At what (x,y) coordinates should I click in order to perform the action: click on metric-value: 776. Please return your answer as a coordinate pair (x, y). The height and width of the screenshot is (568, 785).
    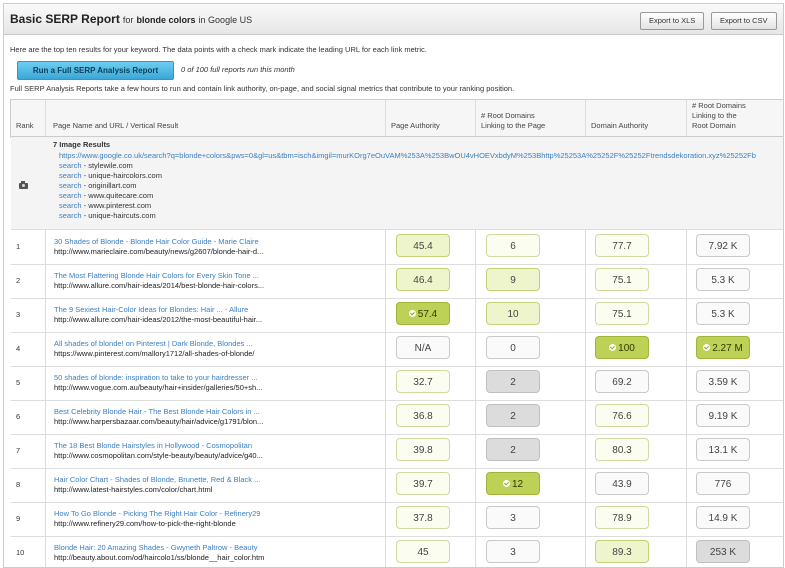
    Looking at the image, I should click on (723, 484).